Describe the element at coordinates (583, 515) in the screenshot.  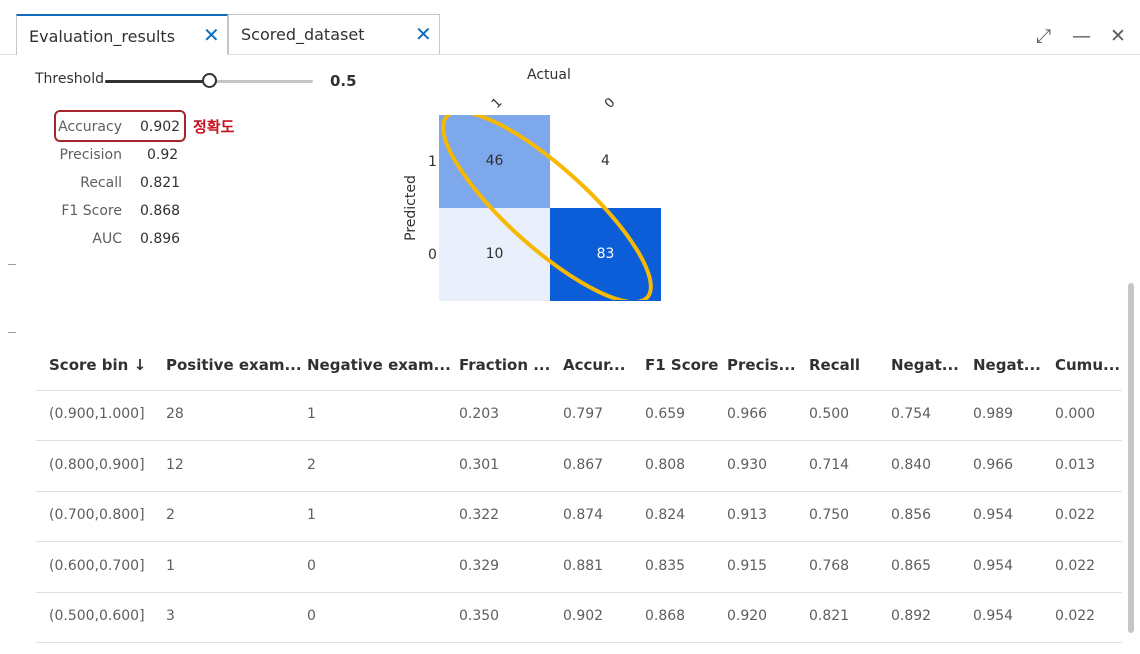
I see `table-cell: 0.874` at that location.